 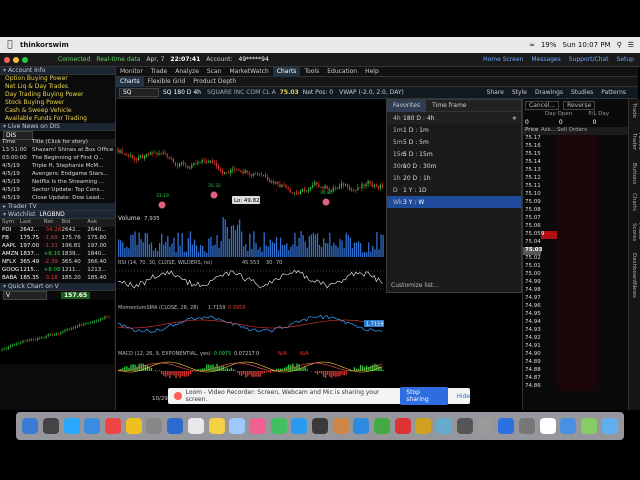 What do you see at coordinates (286, 71) in the screenshot?
I see `tab-charts: Charts` at bounding box center [286, 71].